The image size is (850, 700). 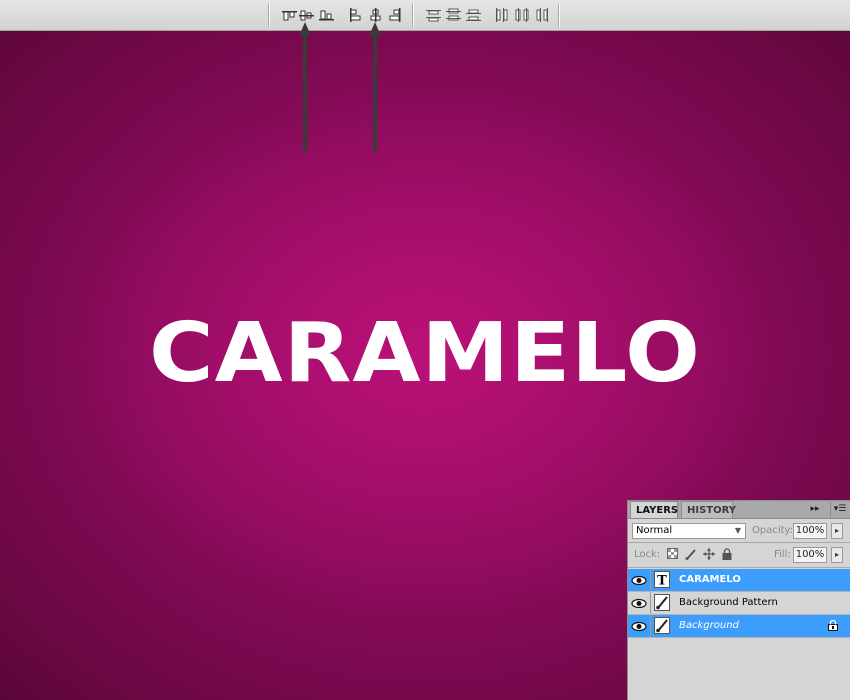 I want to click on align-bottom-edges-icon, so click(x=326, y=15).